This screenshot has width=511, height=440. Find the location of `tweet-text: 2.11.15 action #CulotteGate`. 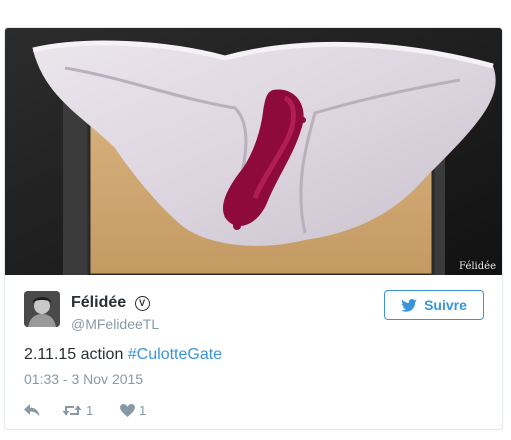

tweet-text: 2.11.15 action #CulotteGate is located at coordinates (123, 355).